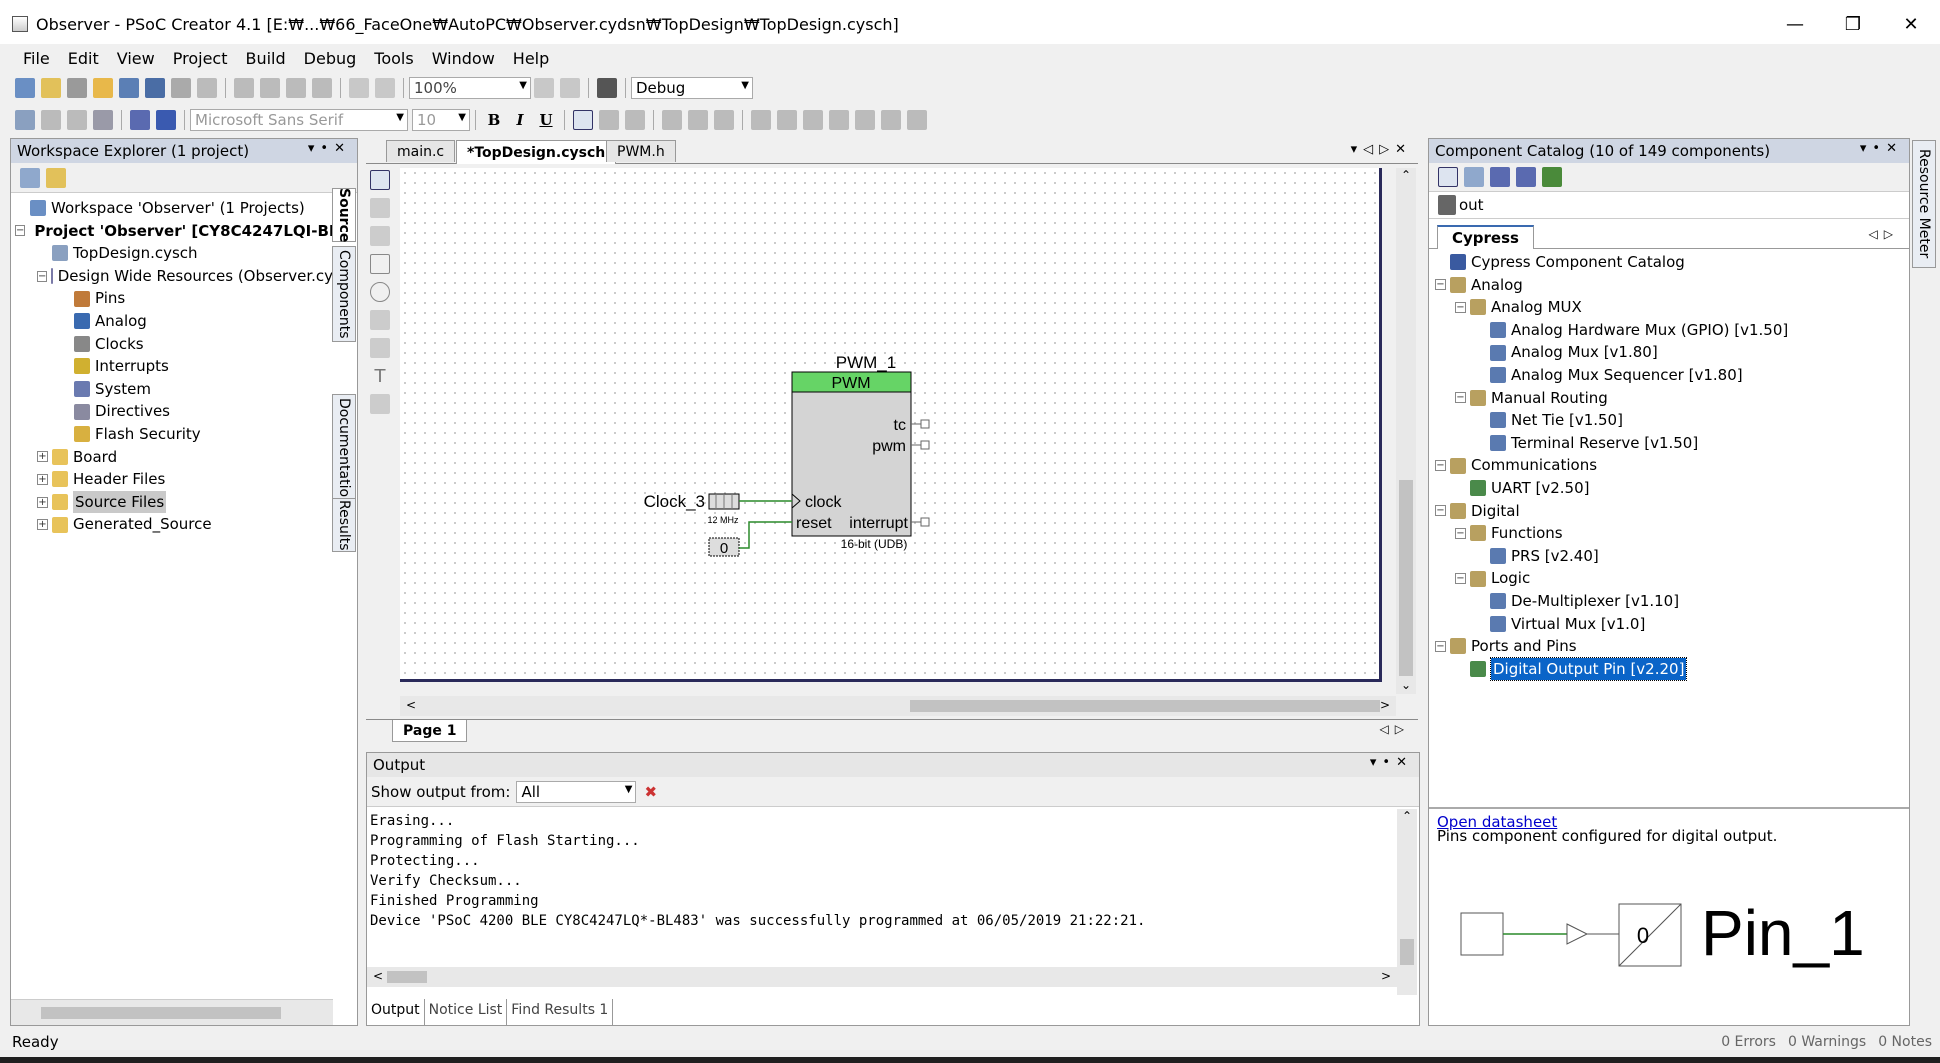 The height and width of the screenshot is (1063, 1940). What do you see at coordinates (174, 366) in the screenshot?
I see `tree-item: Interrupts` at bounding box center [174, 366].